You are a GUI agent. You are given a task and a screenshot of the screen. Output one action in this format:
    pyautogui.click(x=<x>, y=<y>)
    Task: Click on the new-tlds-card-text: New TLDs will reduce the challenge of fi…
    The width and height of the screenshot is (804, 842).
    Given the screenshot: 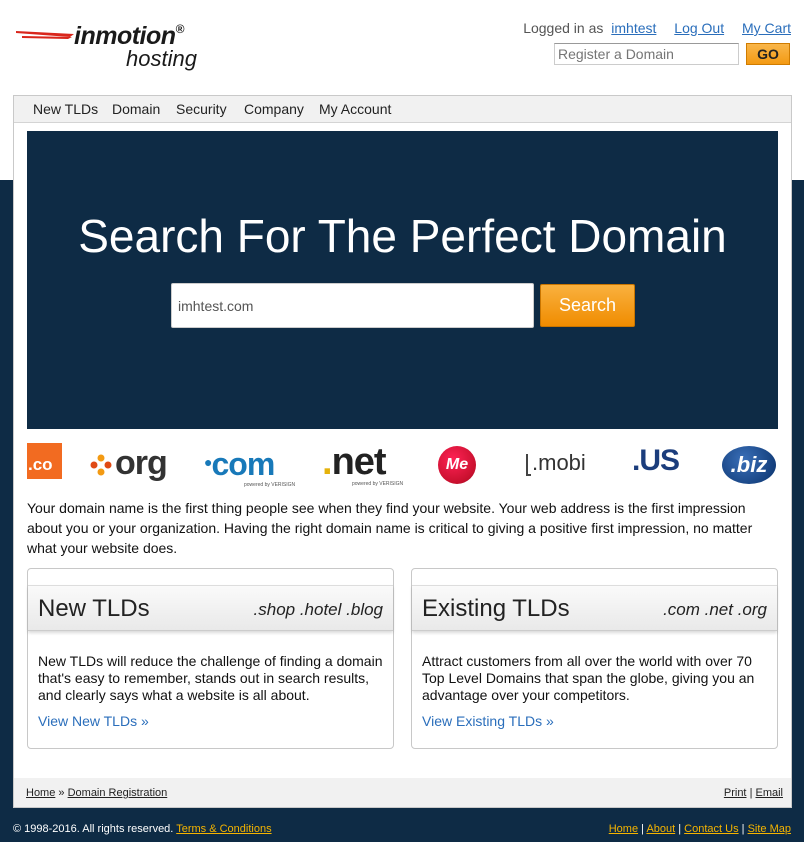 What is the action you would take?
    pyautogui.click(x=210, y=678)
    